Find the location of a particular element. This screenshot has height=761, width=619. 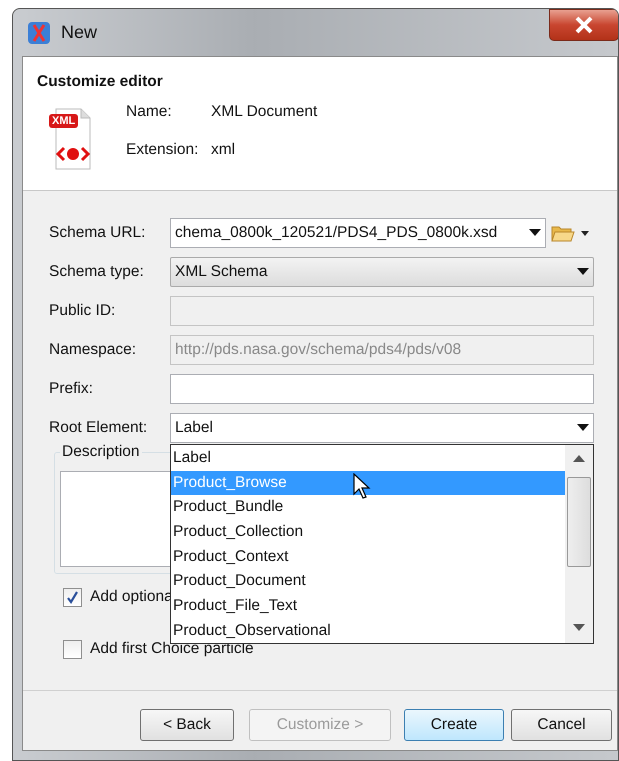

field-label: Namespace: is located at coordinates (93, 350).